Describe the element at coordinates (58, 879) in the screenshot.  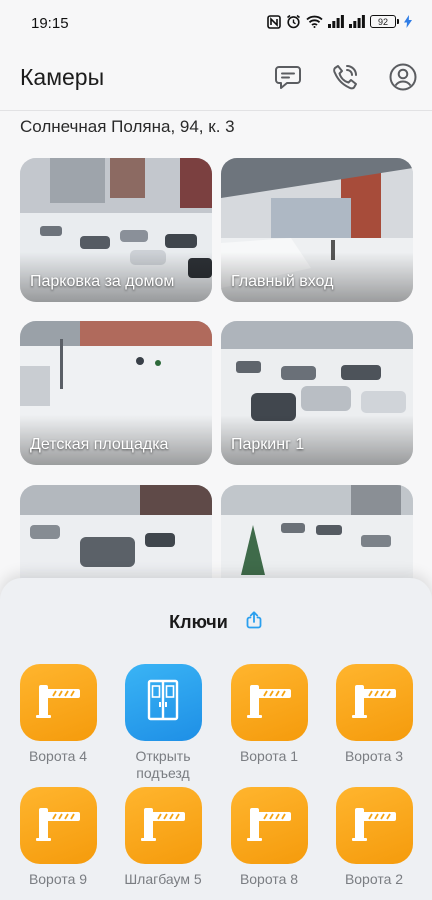
I see `key-label: Ворота 9` at that location.